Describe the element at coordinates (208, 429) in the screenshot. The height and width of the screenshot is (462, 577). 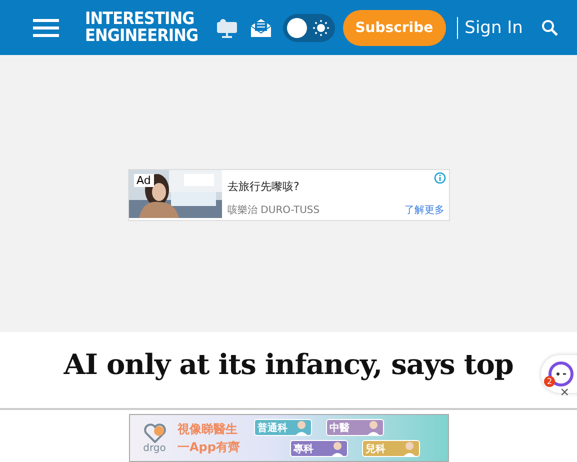
I see `ad-slogan: 視像睇醫生` at that location.